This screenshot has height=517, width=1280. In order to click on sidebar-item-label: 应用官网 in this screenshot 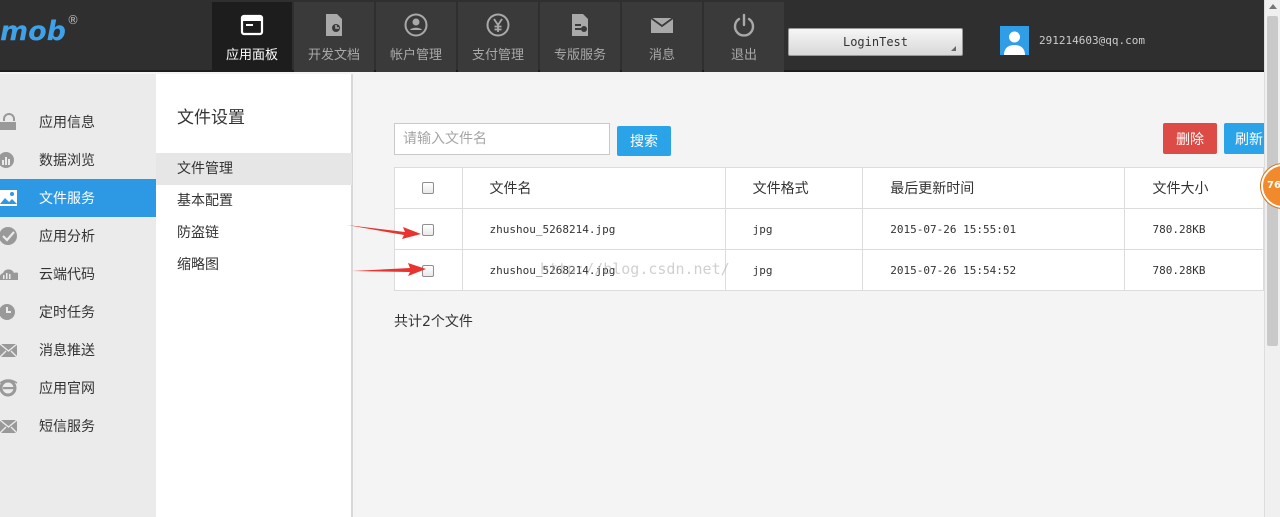, I will do `click(67, 389)`.